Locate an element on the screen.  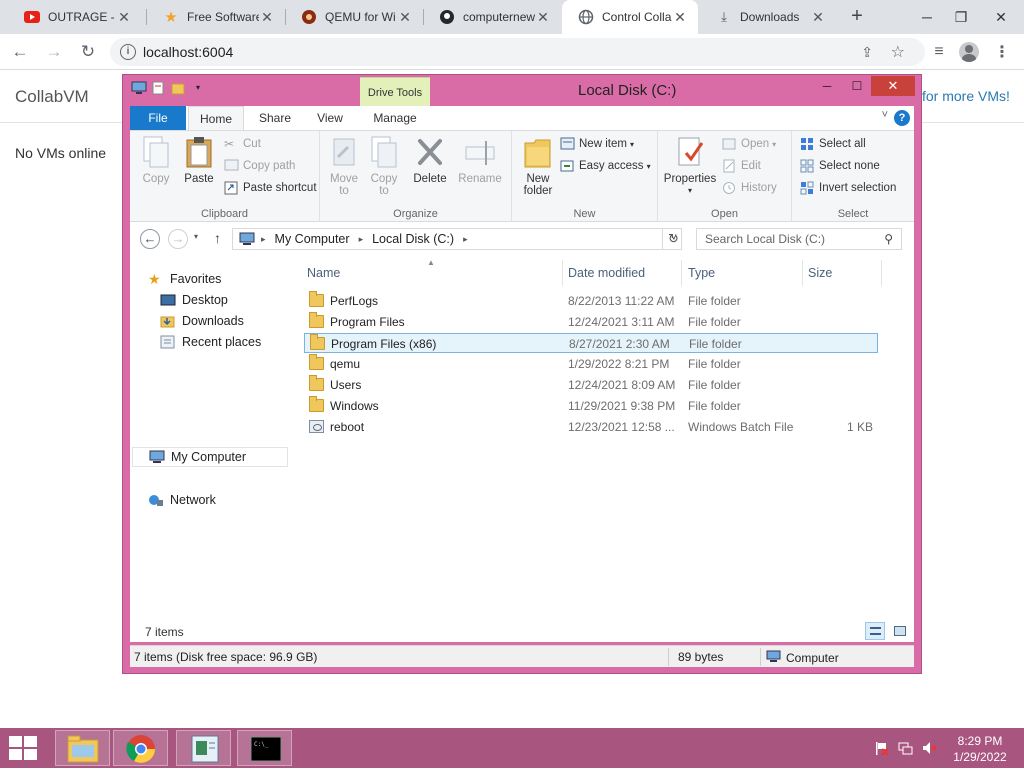
reading-list-icon: ≡ is located at coordinates (939, 52).